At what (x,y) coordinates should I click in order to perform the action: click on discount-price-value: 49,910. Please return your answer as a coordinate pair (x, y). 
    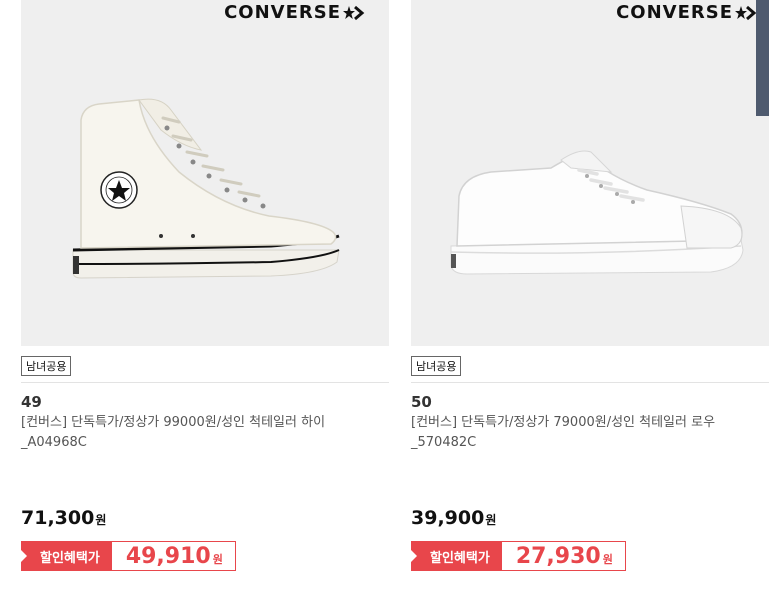
    Looking at the image, I should click on (168, 556).